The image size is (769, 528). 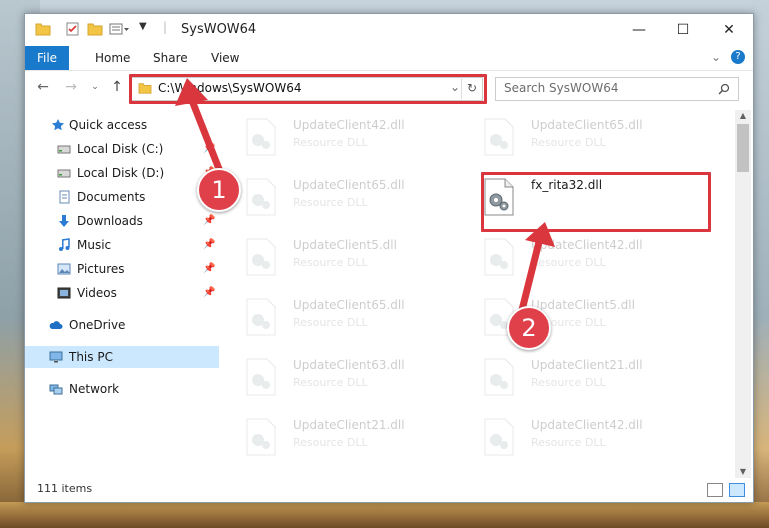 I want to click on step-badge-1: 1, so click(x=219, y=190).